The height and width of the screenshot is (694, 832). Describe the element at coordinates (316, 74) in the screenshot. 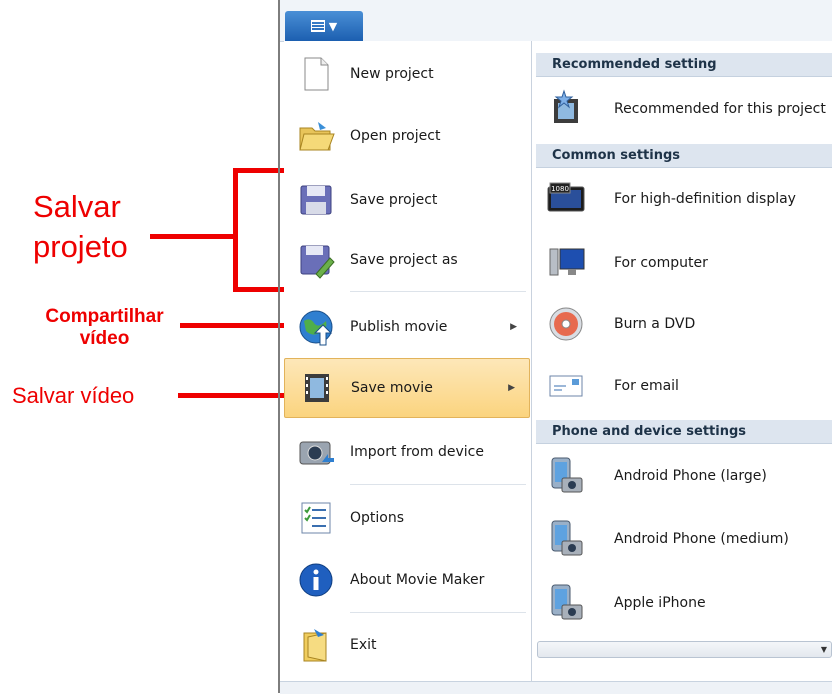

I see `blank-page-icon` at that location.